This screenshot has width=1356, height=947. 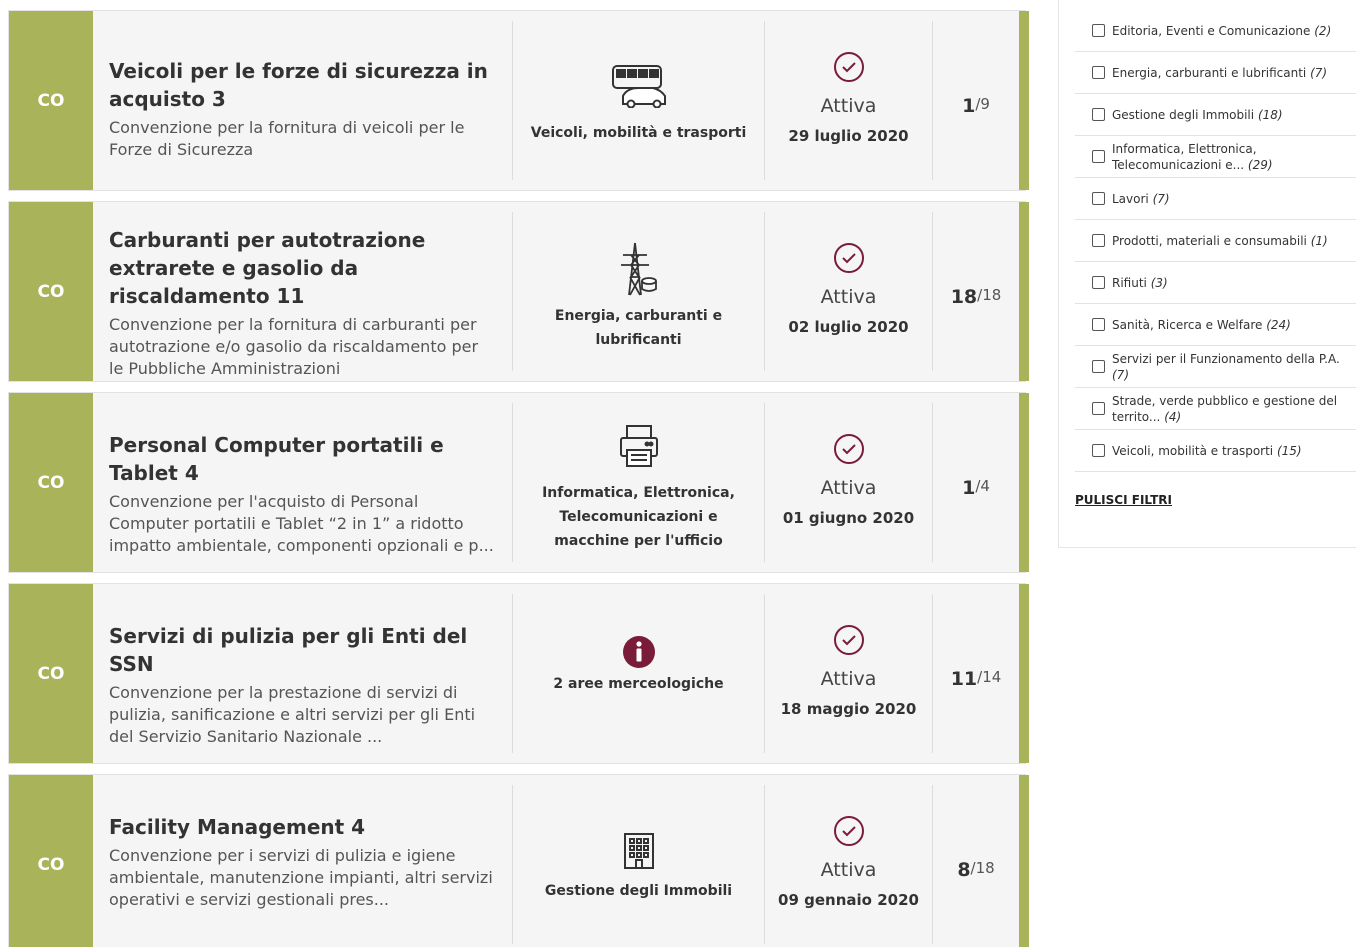 I want to click on status-date: 29 luglio 2020, so click(x=848, y=136).